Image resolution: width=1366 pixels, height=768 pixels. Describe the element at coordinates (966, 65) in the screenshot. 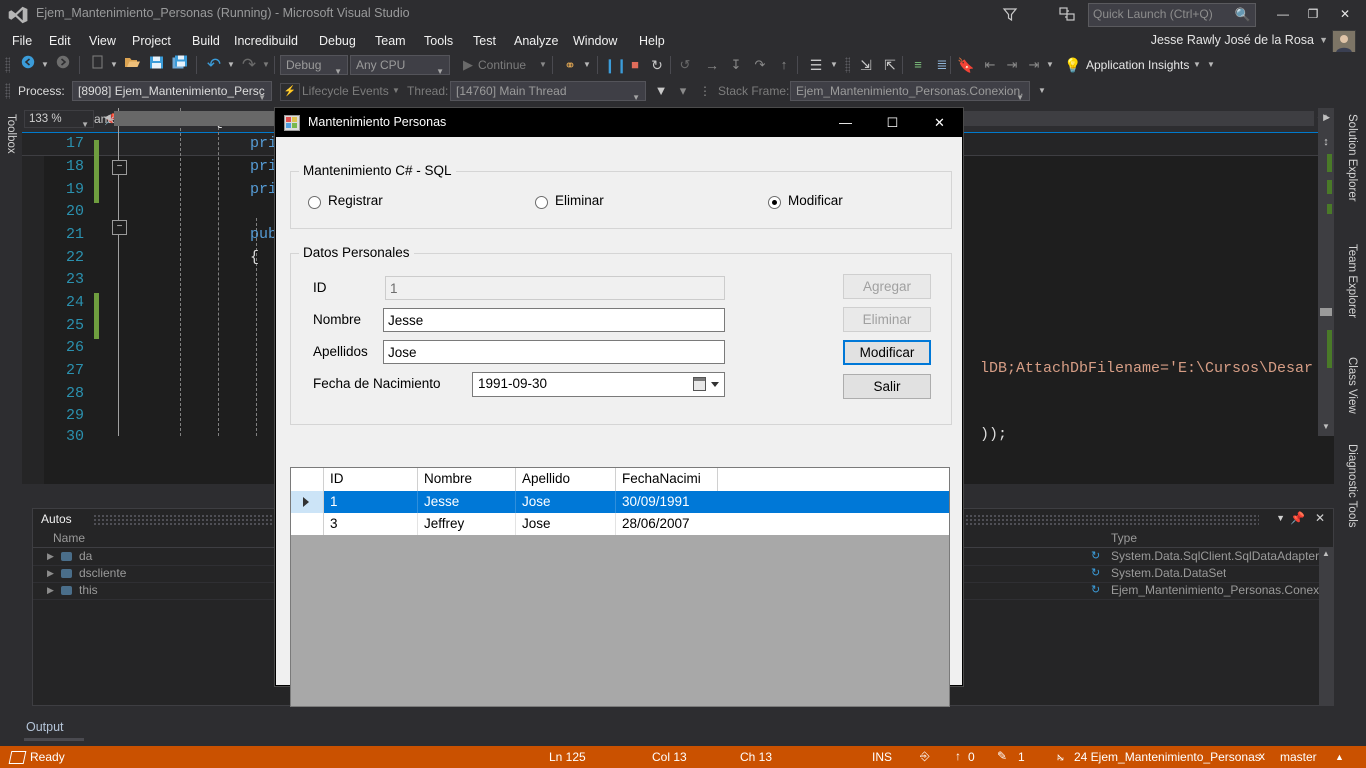

I see `bookmark-icon: 🔖` at that location.